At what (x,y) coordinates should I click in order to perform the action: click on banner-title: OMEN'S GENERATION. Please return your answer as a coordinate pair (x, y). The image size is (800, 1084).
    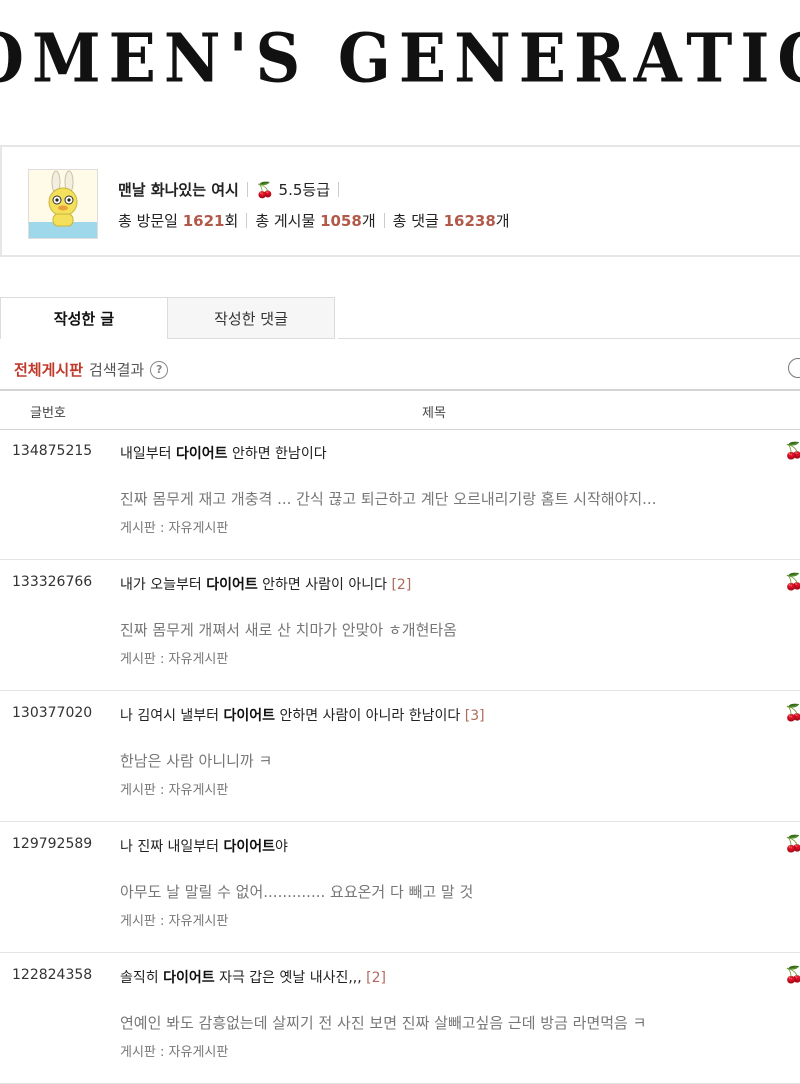
    Looking at the image, I should click on (400, 58).